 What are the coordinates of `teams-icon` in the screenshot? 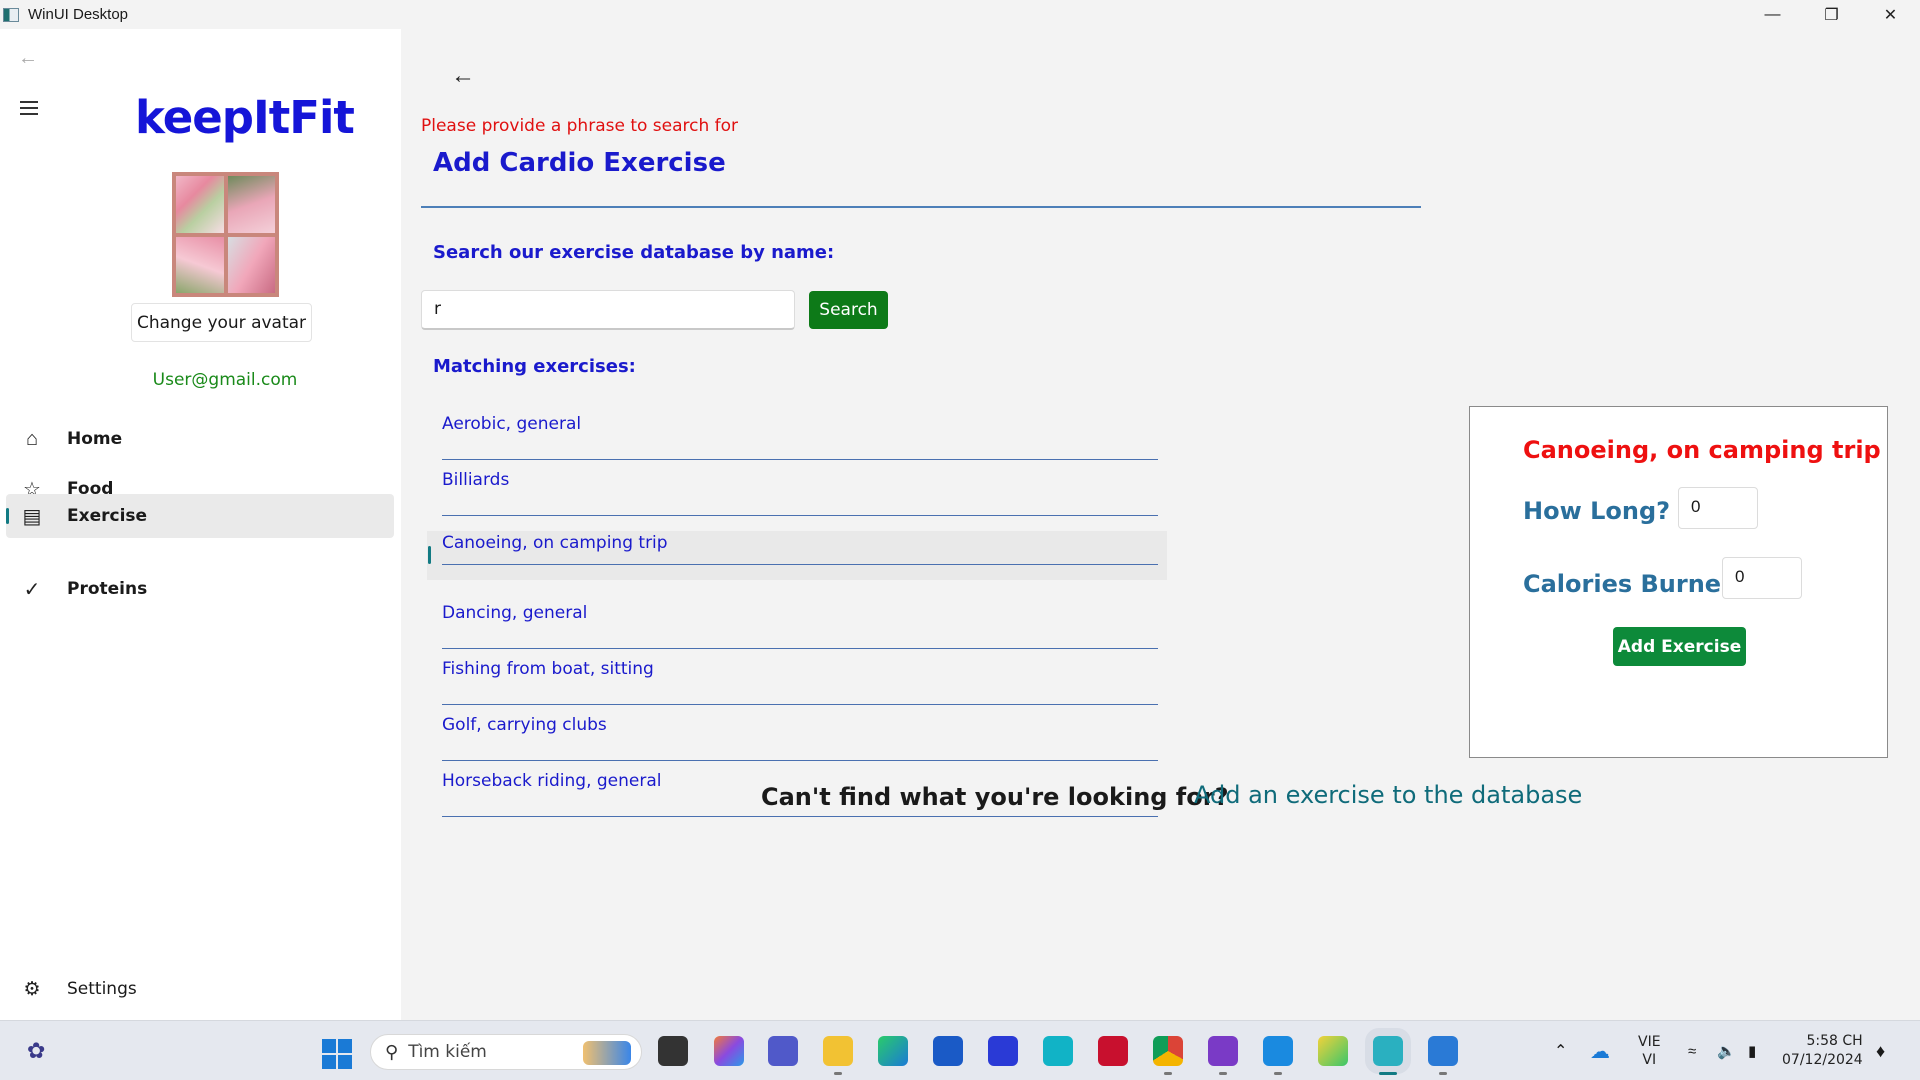 It's located at (783, 1051).